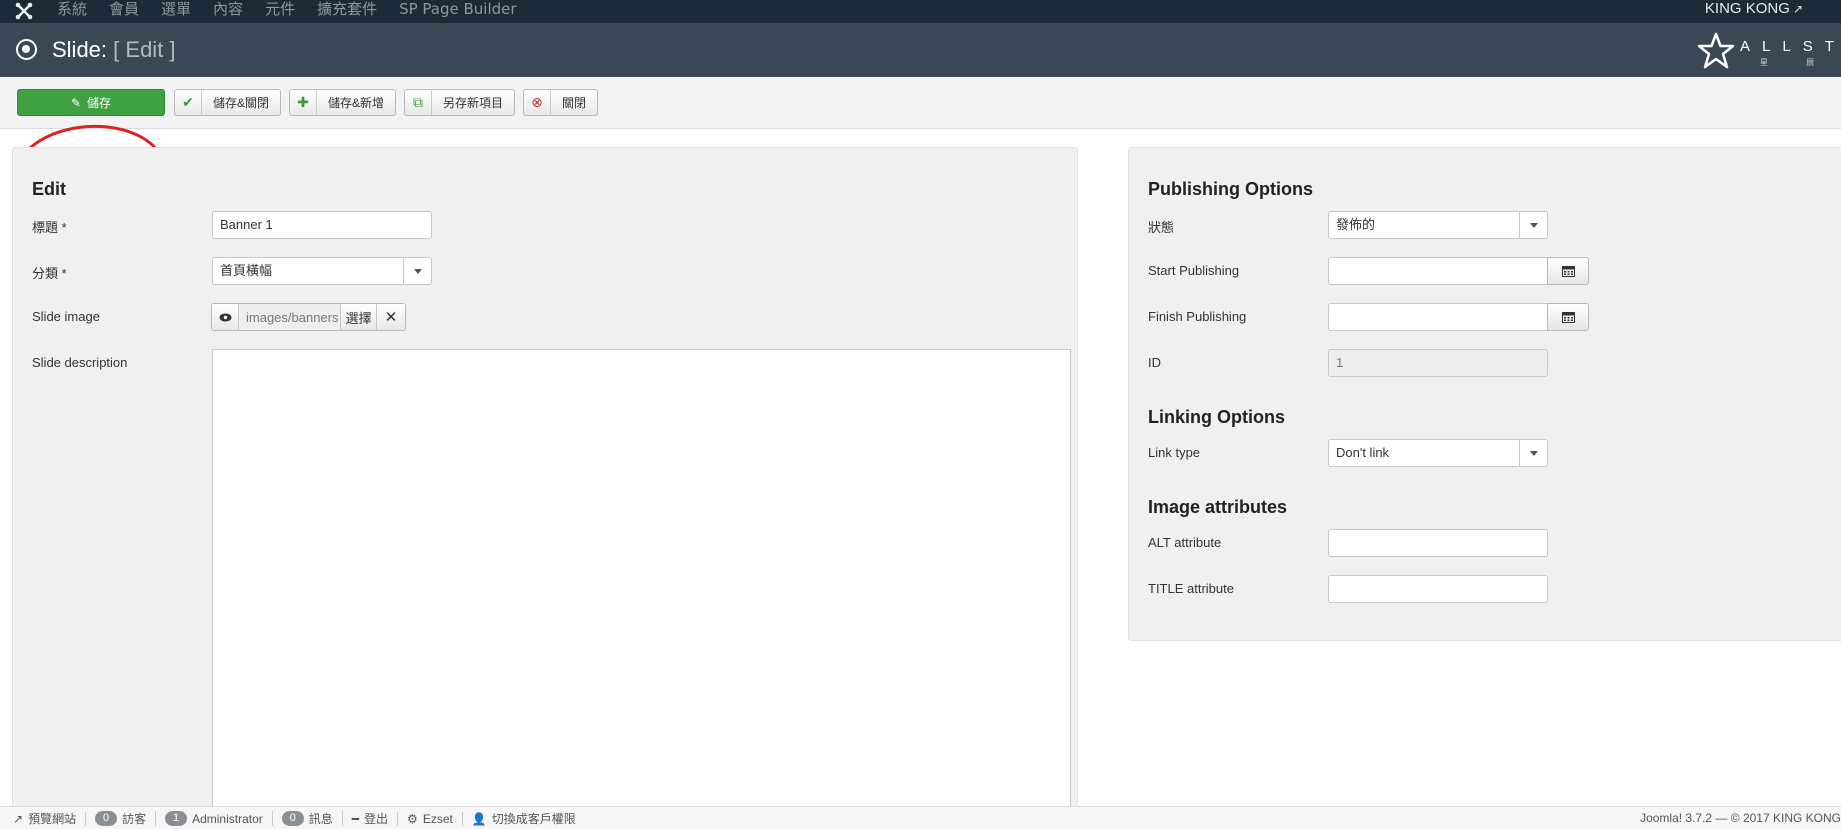 The width and height of the screenshot is (1841, 829). Describe the element at coordinates (106, 818) in the screenshot. I see `visitors-count: 0` at that location.